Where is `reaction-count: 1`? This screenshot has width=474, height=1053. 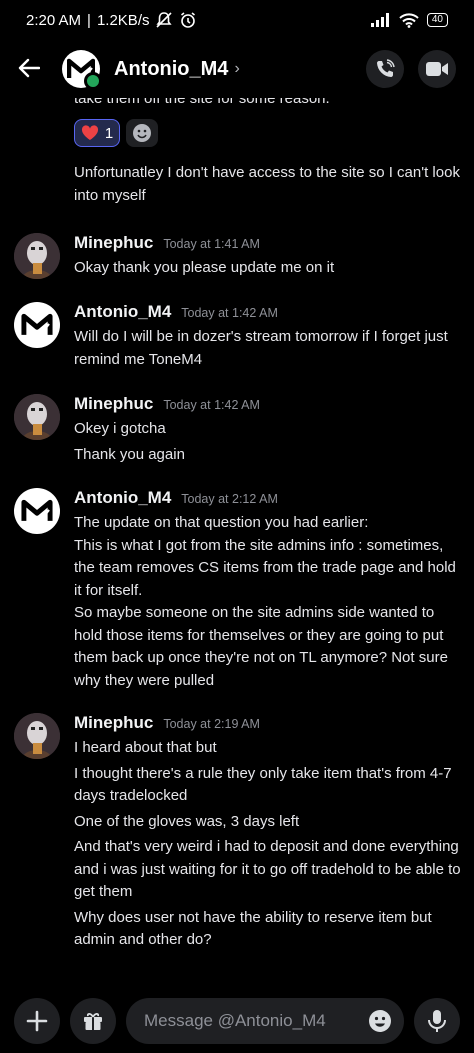
reaction-count: 1 is located at coordinates (109, 133).